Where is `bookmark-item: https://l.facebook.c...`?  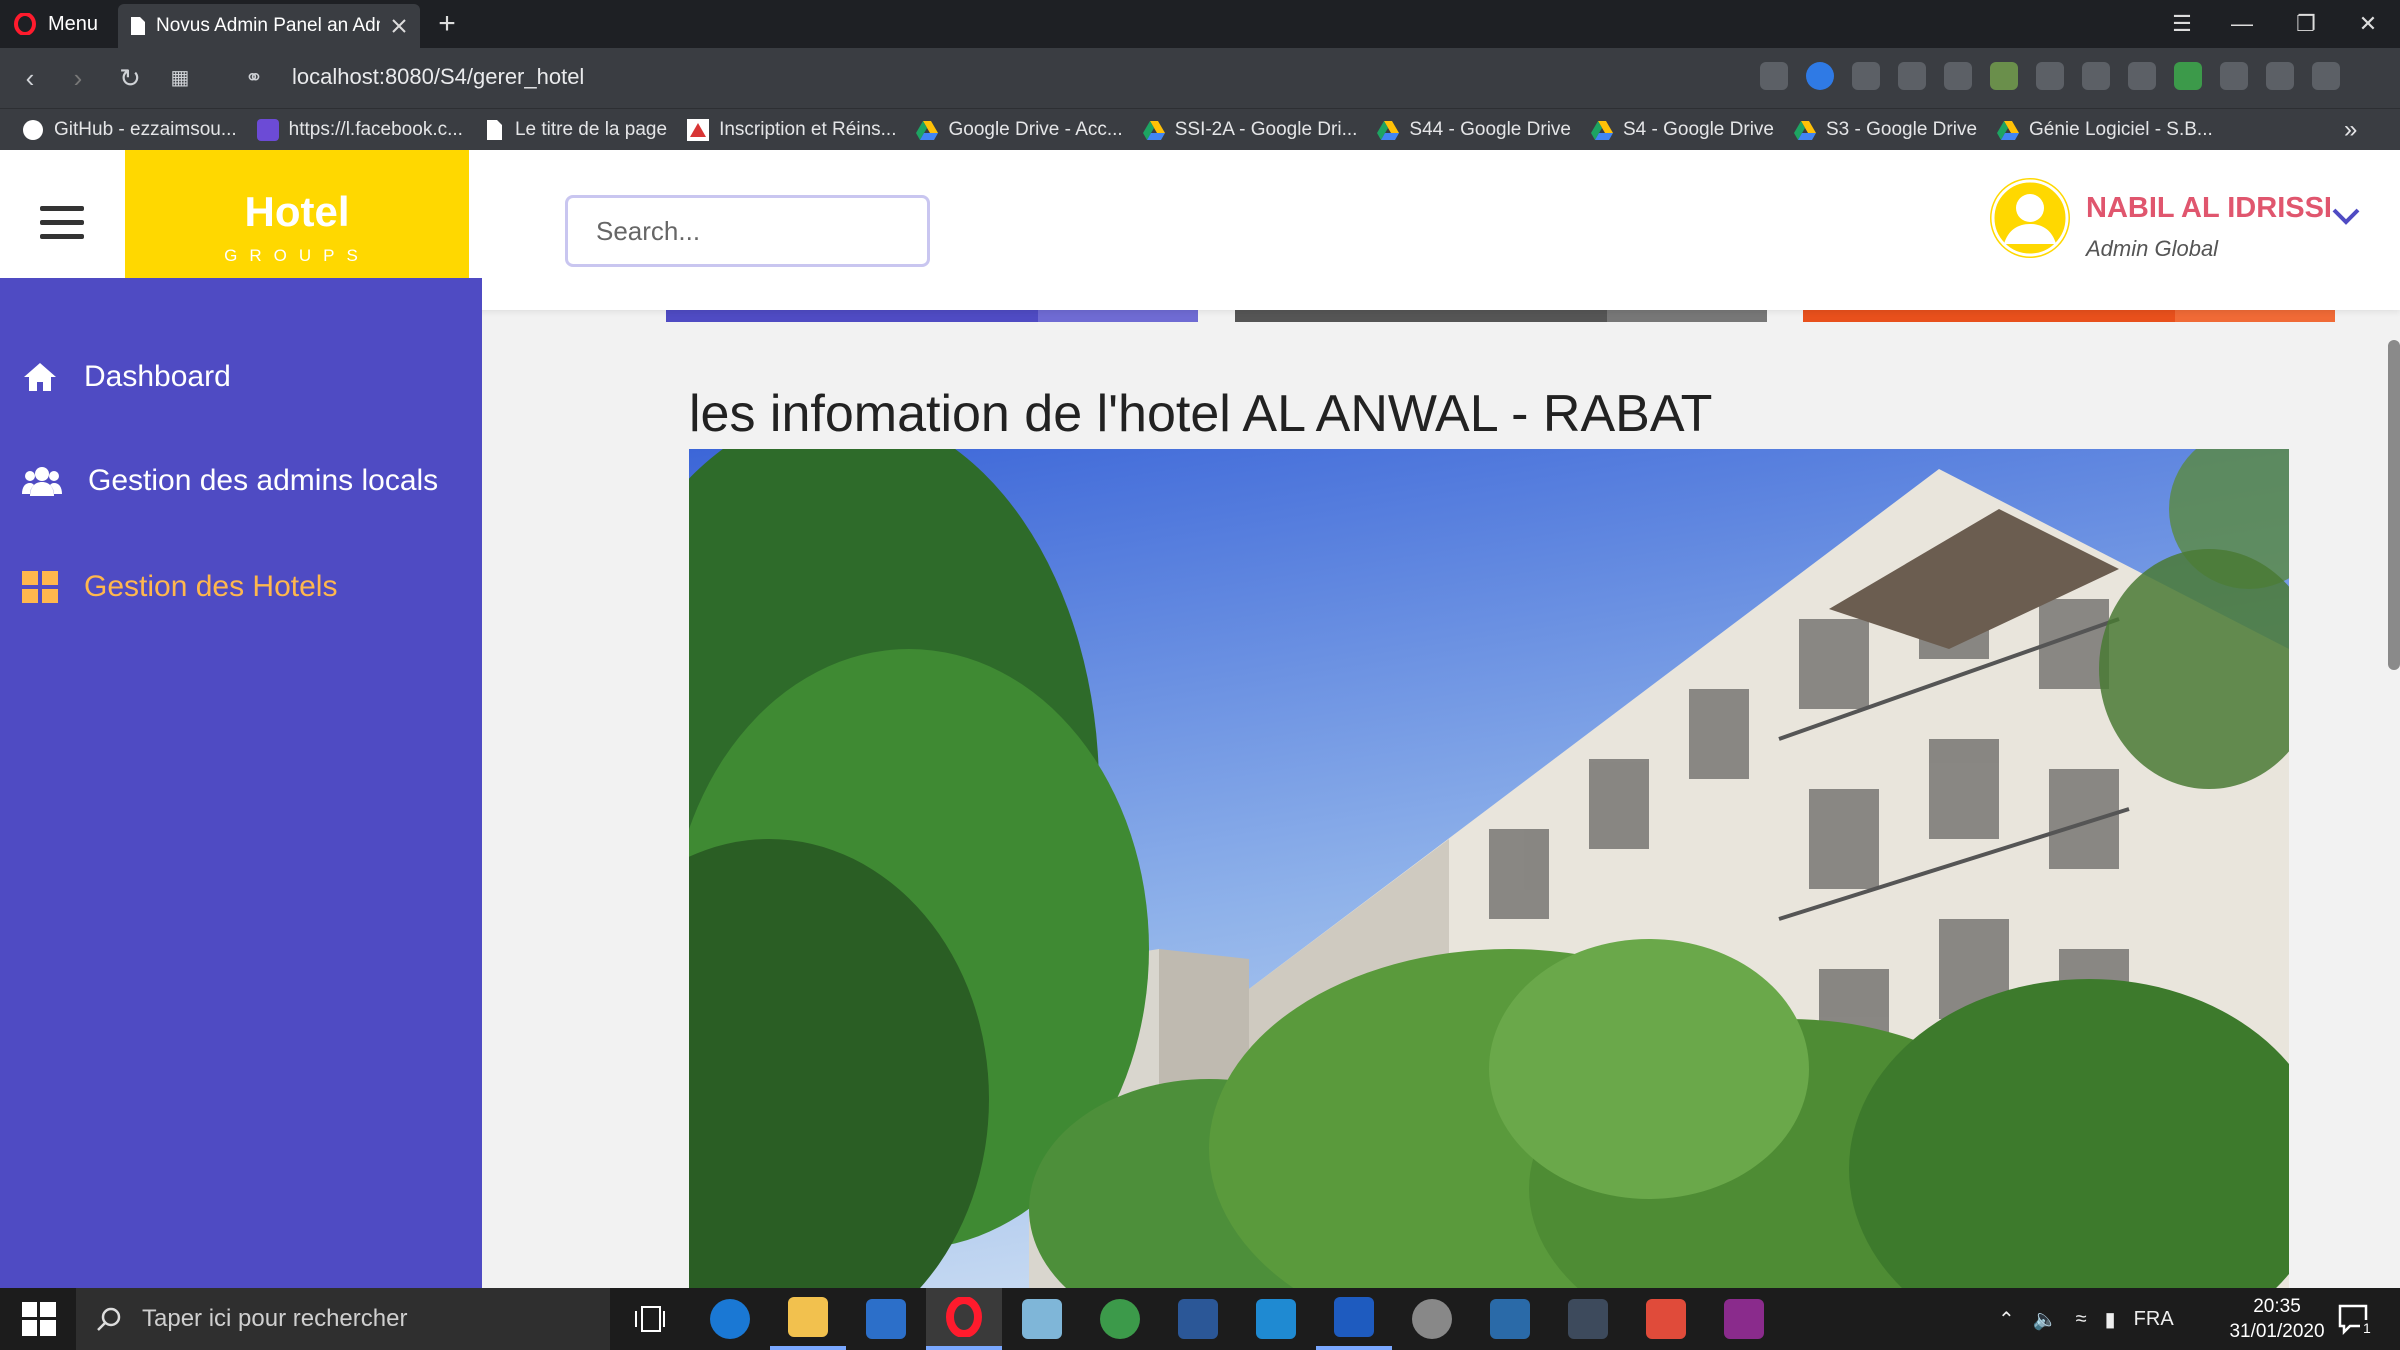 bookmark-item: https://l.facebook.c... is located at coordinates (359, 129).